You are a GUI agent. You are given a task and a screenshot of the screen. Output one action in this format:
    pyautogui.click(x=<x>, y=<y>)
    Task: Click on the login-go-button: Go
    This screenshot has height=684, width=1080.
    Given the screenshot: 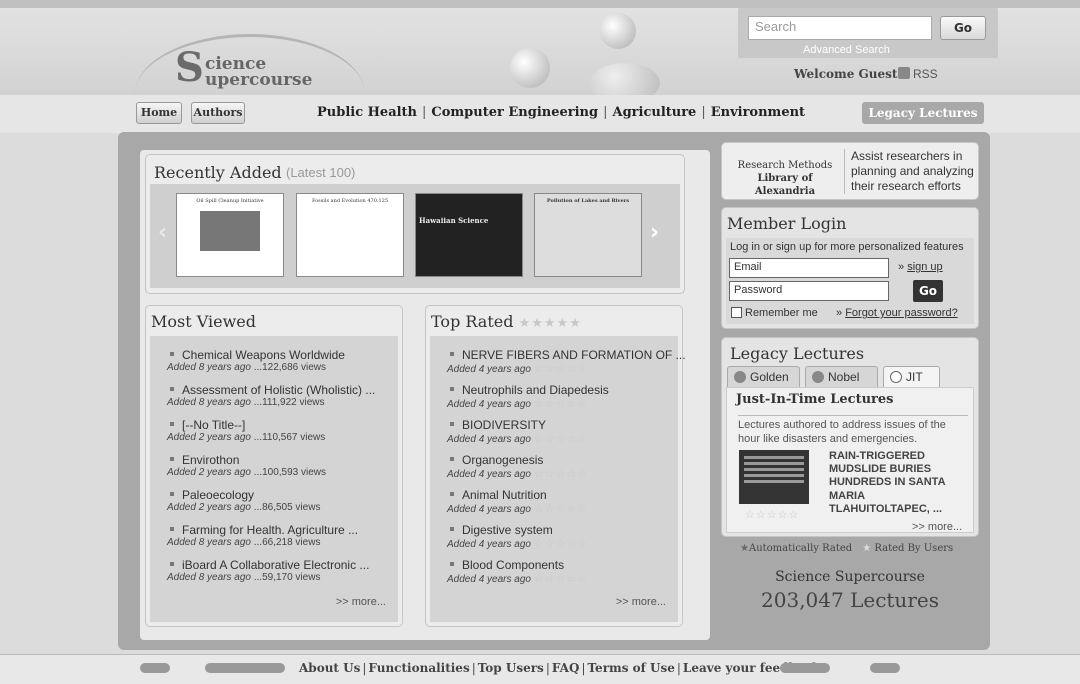 What is the action you would take?
    pyautogui.click(x=928, y=291)
    